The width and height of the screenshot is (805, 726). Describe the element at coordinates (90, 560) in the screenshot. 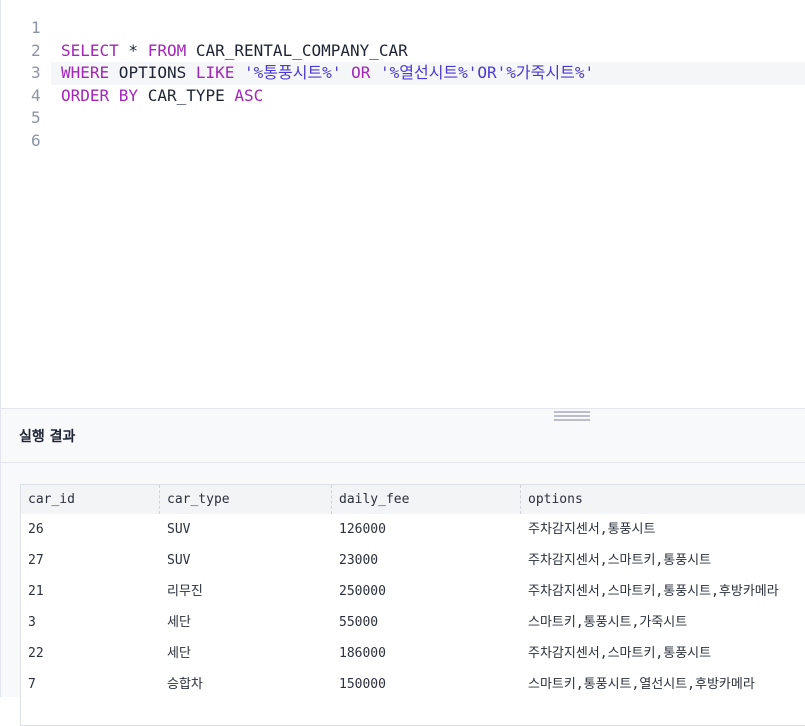

I see `table-cell: 27` at that location.